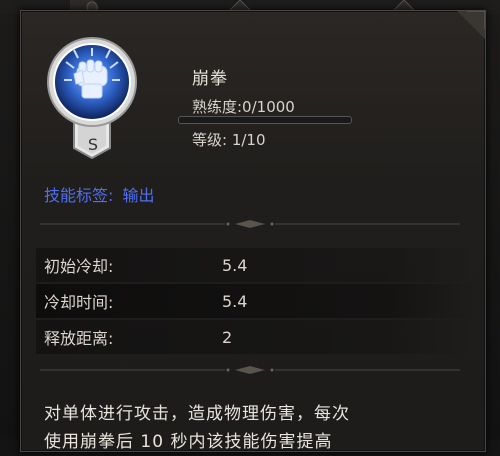 The width and height of the screenshot is (500, 456). I want to click on description-line: 使用崩拳后 10 秒内该技能伤害提高, so click(188, 442).